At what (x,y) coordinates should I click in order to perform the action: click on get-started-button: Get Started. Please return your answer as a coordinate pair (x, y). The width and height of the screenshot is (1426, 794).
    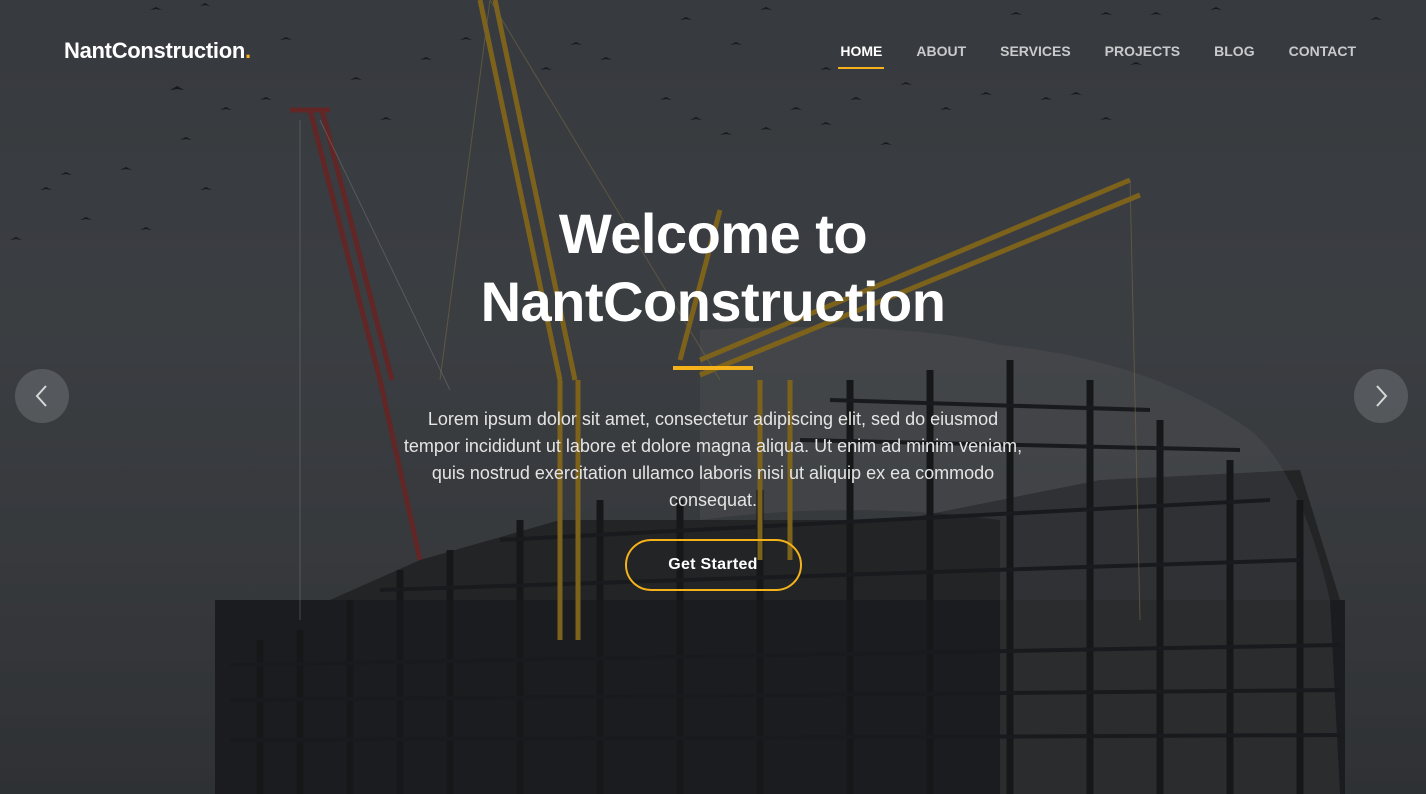
    Looking at the image, I should click on (713, 565).